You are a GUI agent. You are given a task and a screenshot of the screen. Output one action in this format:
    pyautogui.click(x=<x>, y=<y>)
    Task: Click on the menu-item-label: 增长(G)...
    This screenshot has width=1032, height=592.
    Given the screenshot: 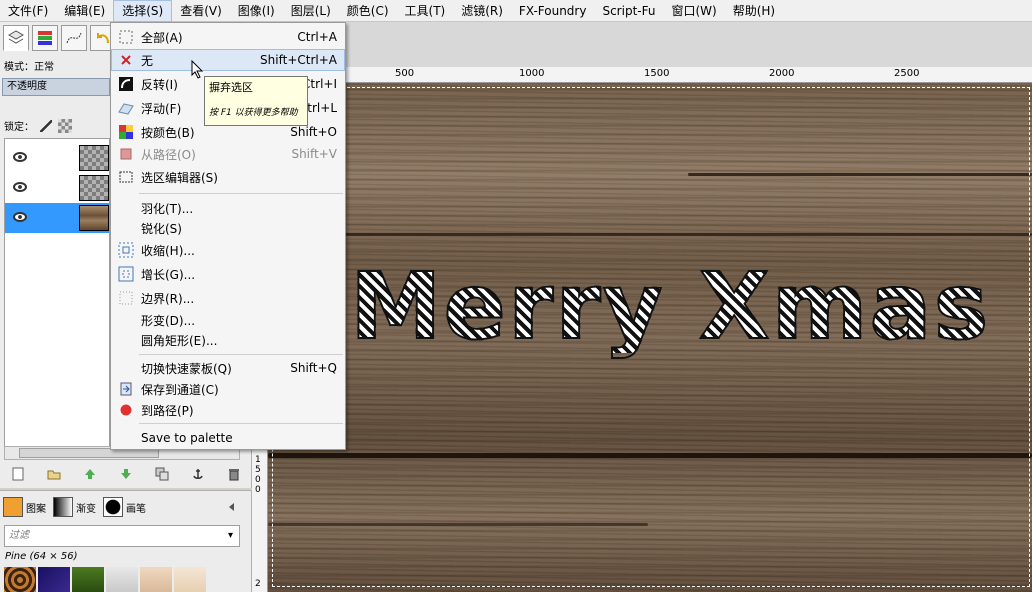 What is the action you would take?
    pyautogui.click(x=168, y=274)
    